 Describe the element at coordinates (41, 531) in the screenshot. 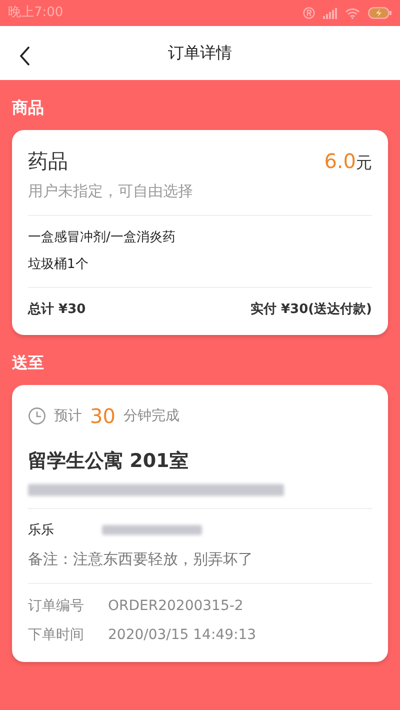

I see `contact-name: 乐乐` at that location.